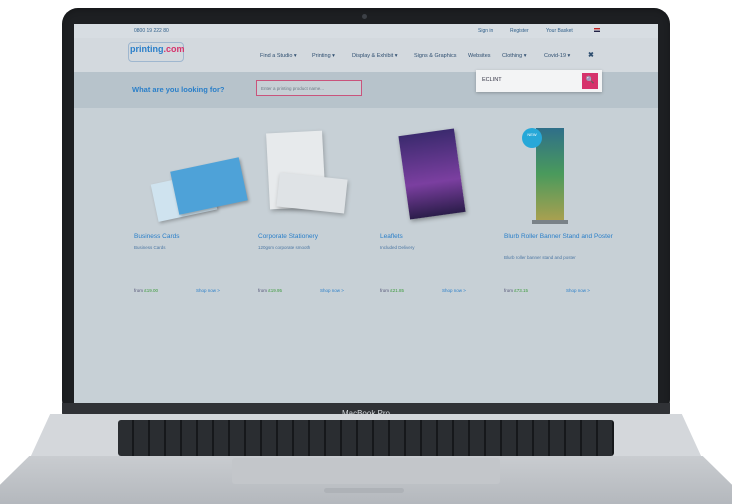 This screenshot has height=504, width=732. I want to click on search-dropdown: ECLINT 🔍, so click(539, 81).